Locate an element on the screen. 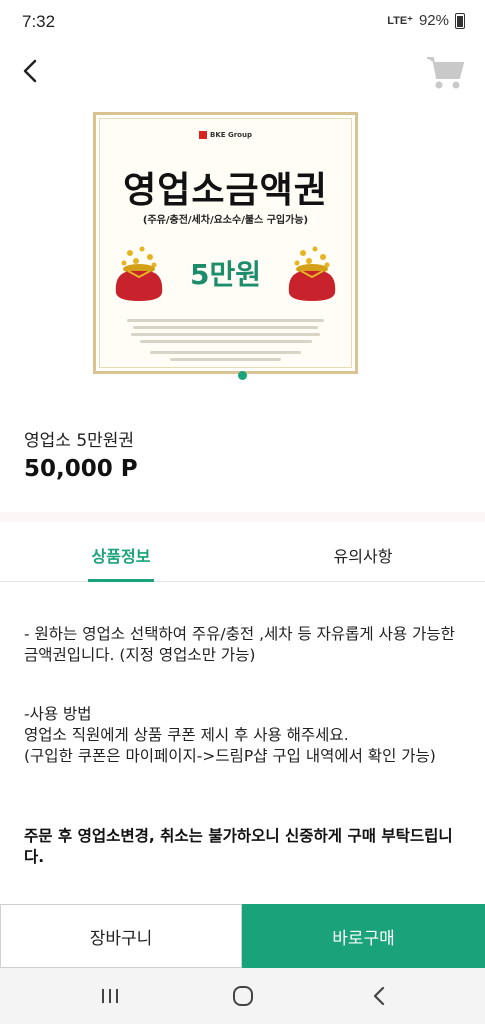  status-bar: 7:32 LTE⁺ 92% is located at coordinates (242, 22).